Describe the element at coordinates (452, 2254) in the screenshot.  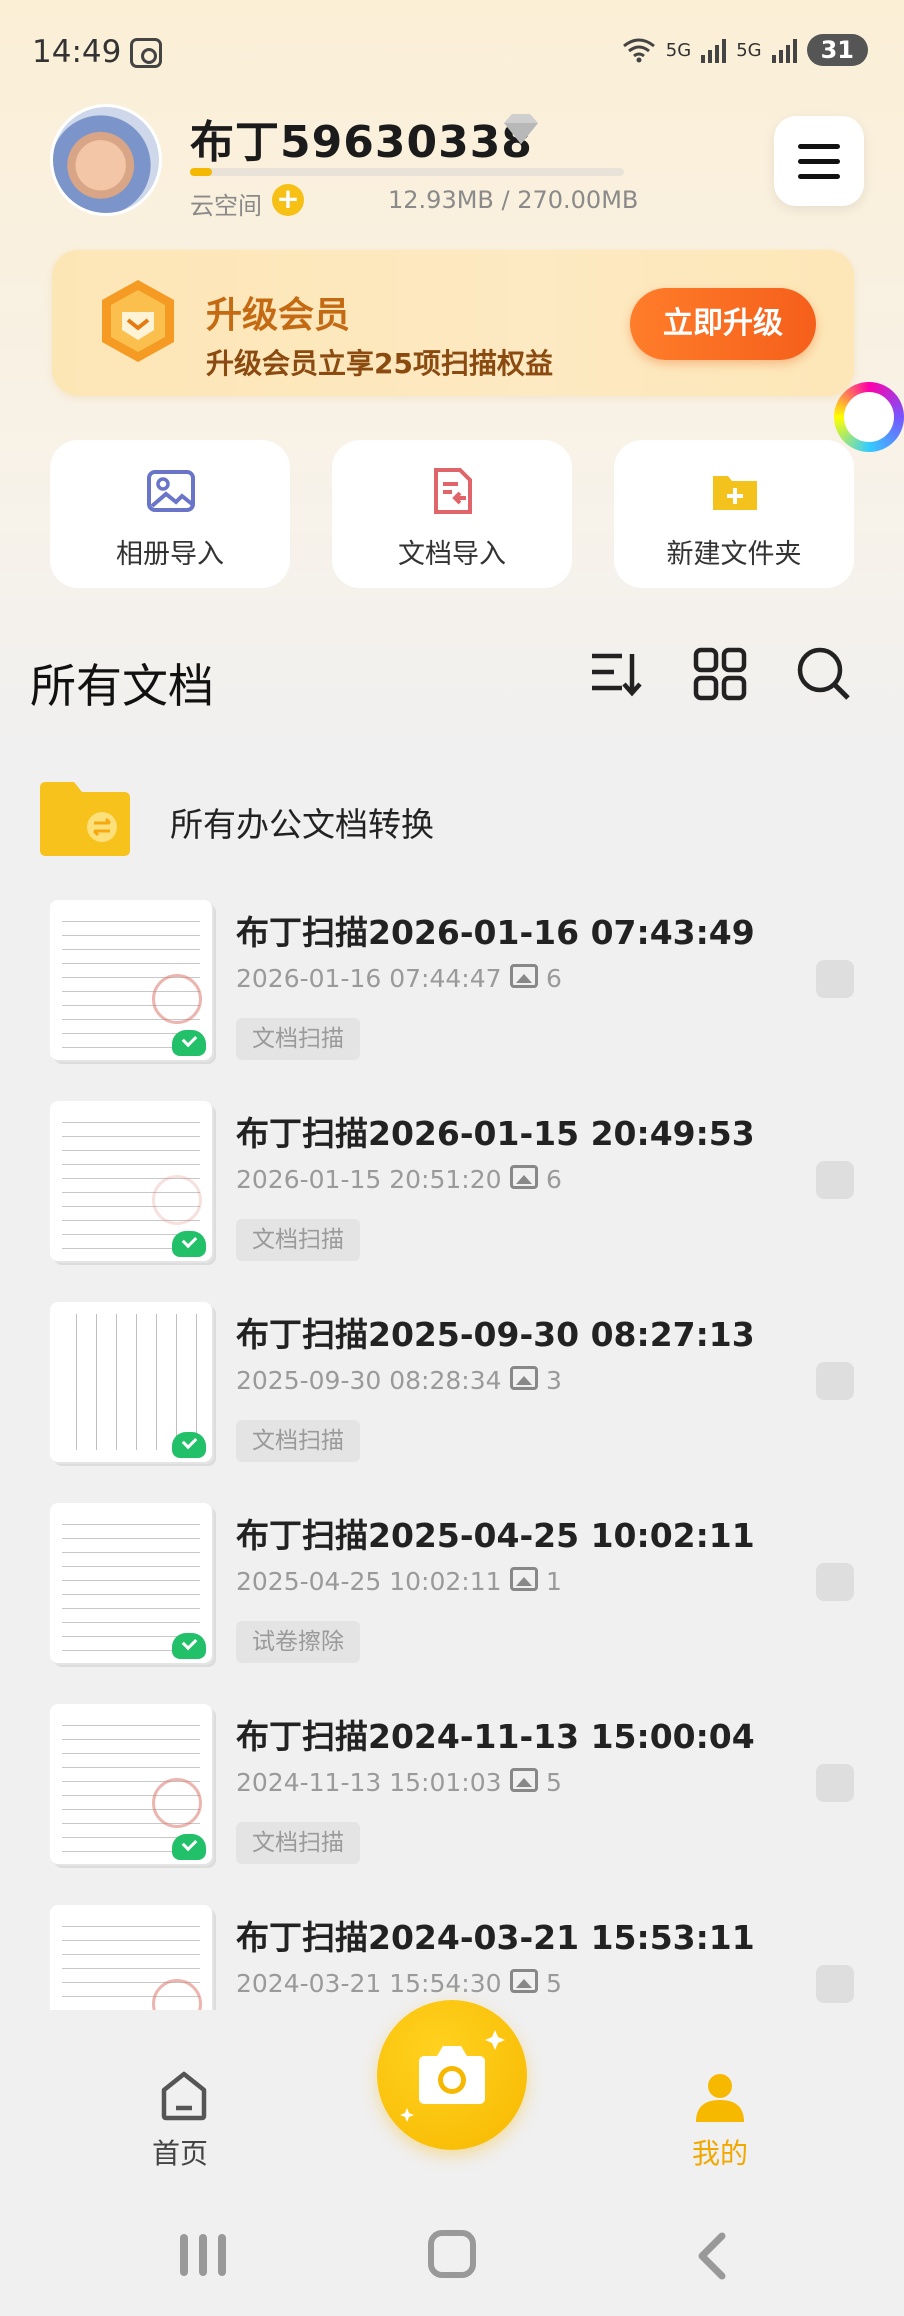
I see `system-home-button` at that location.